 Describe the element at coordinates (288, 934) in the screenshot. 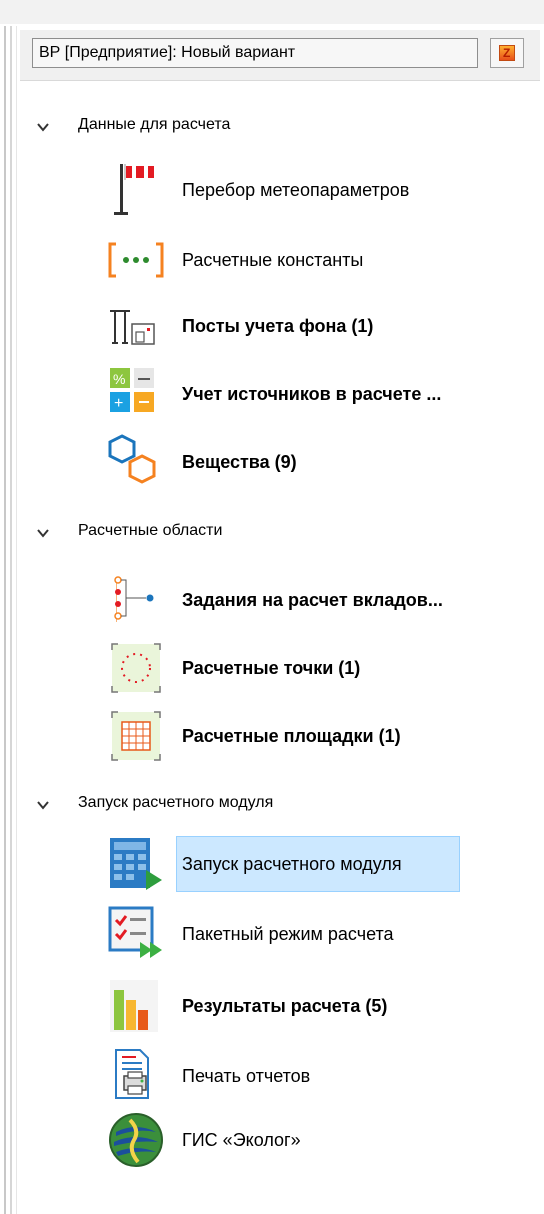

I see `tree-item-label: Пакетный режим расчета` at that location.